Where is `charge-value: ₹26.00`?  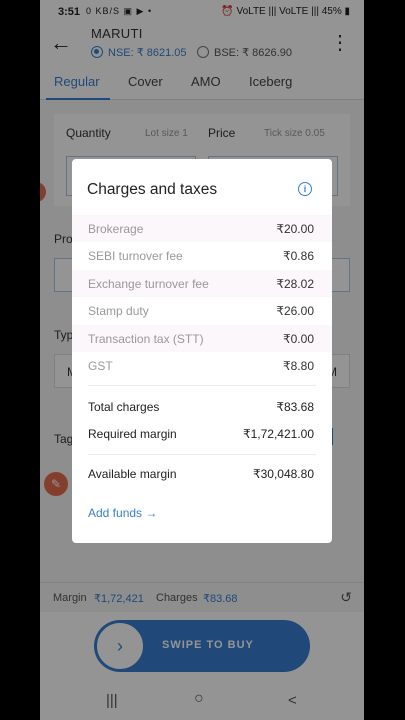 charge-value: ₹26.00 is located at coordinates (295, 311).